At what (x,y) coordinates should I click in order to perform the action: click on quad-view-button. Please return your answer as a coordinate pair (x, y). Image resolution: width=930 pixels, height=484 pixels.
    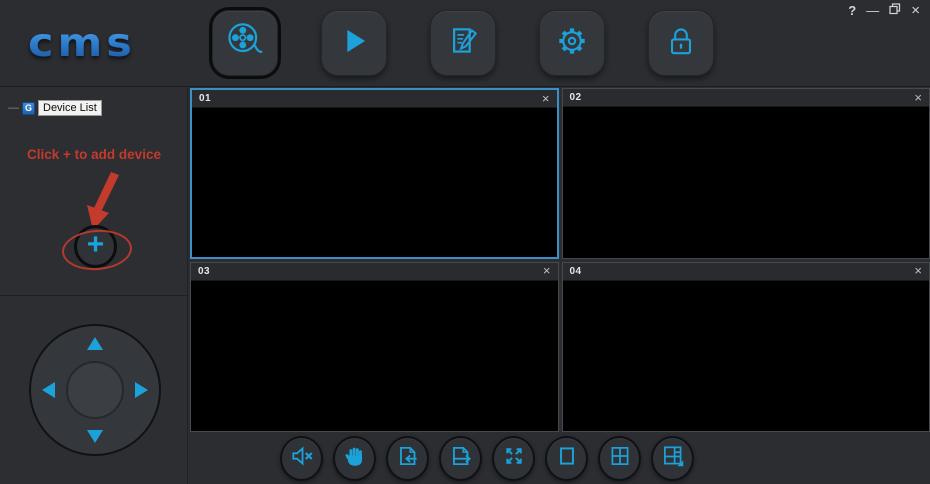
    Looking at the image, I should click on (619, 458).